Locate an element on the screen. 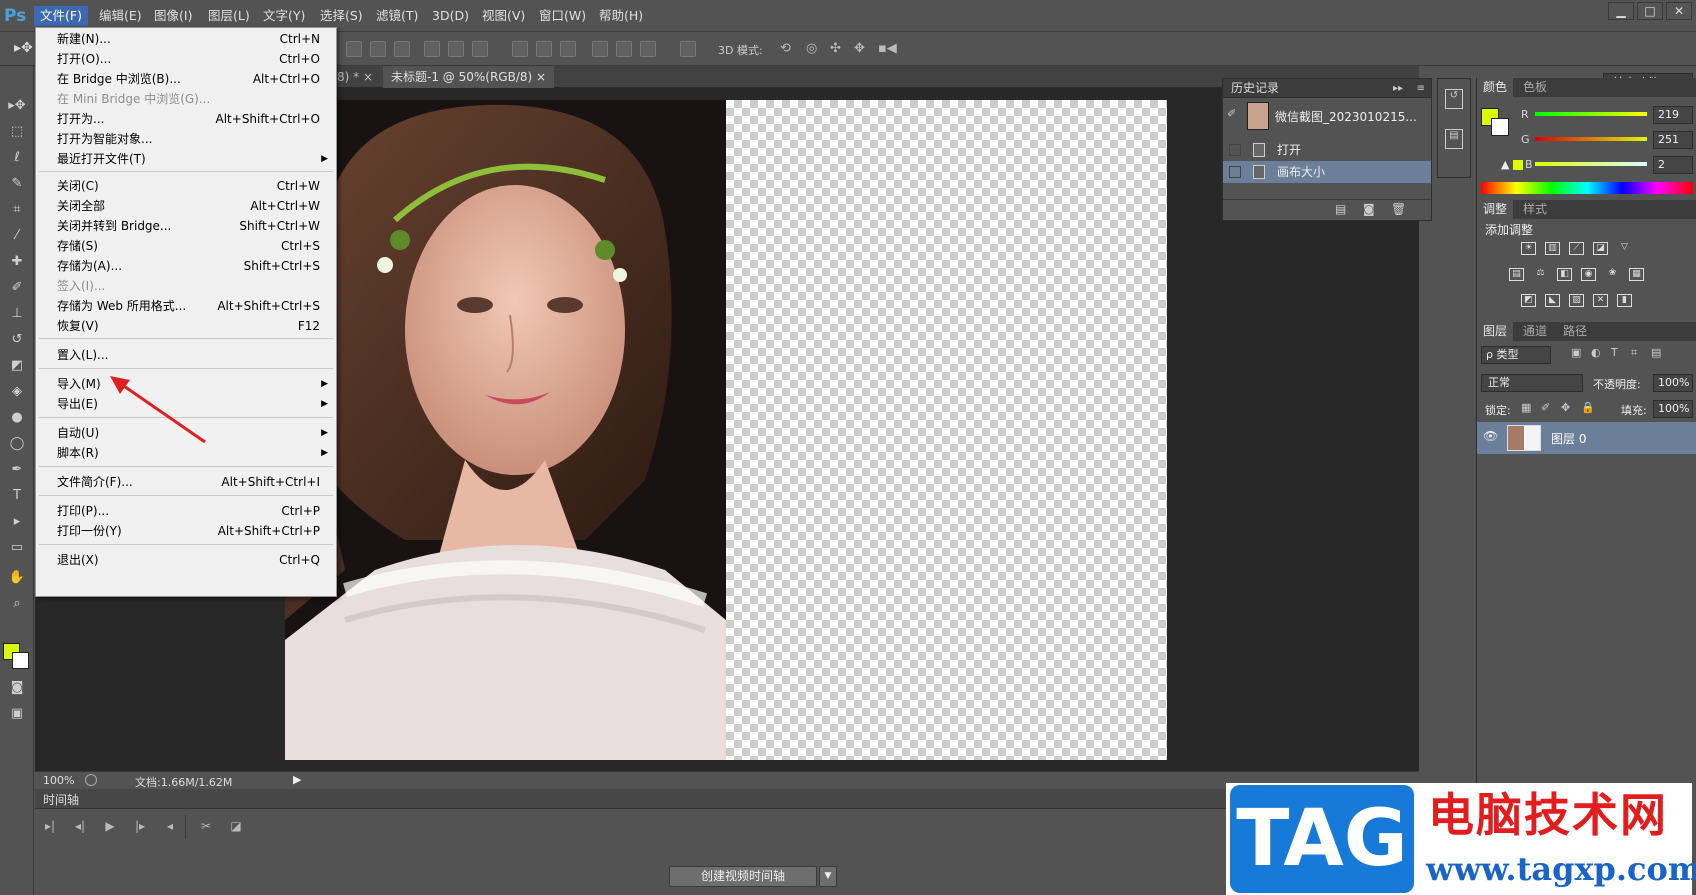  filter-smart-icon: ▤ is located at coordinates (1656, 352).